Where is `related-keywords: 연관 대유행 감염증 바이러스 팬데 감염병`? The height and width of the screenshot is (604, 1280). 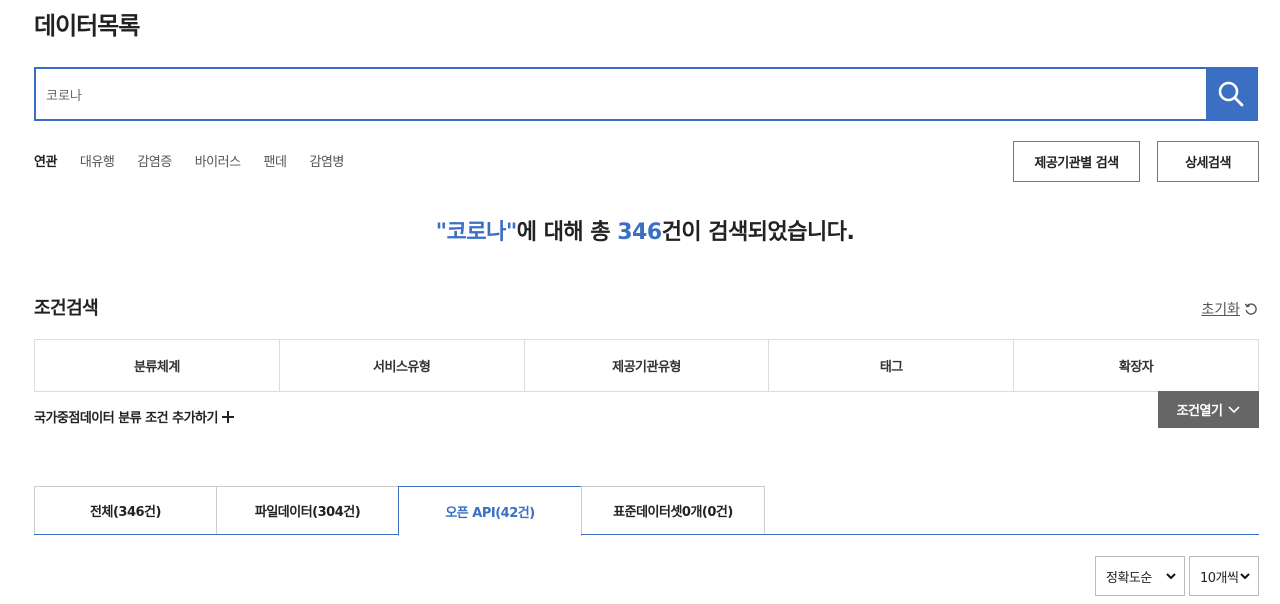
related-keywords: 연관 대유행 감염증 바이러스 팬데 감염병 is located at coordinates (200, 160).